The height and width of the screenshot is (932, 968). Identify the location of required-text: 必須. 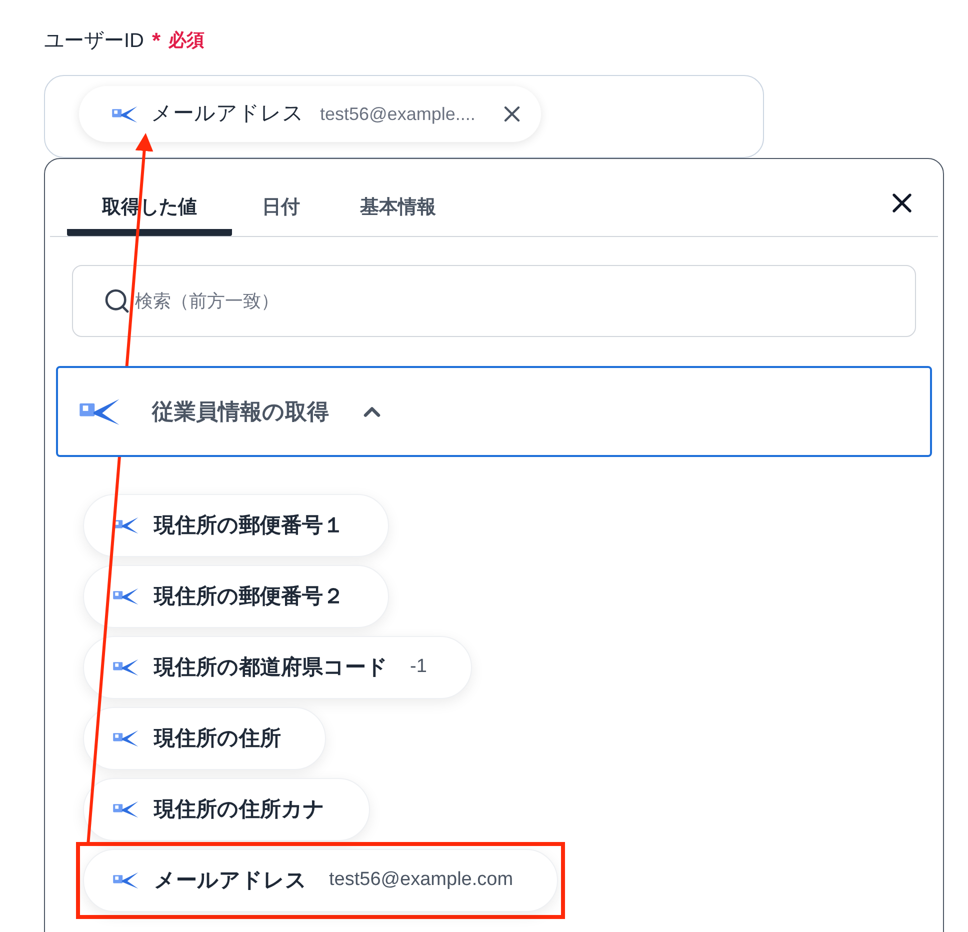
(186, 40).